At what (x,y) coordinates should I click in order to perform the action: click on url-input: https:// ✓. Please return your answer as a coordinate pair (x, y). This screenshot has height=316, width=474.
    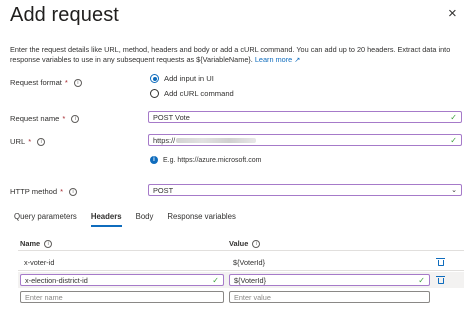
    Looking at the image, I should click on (305, 140).